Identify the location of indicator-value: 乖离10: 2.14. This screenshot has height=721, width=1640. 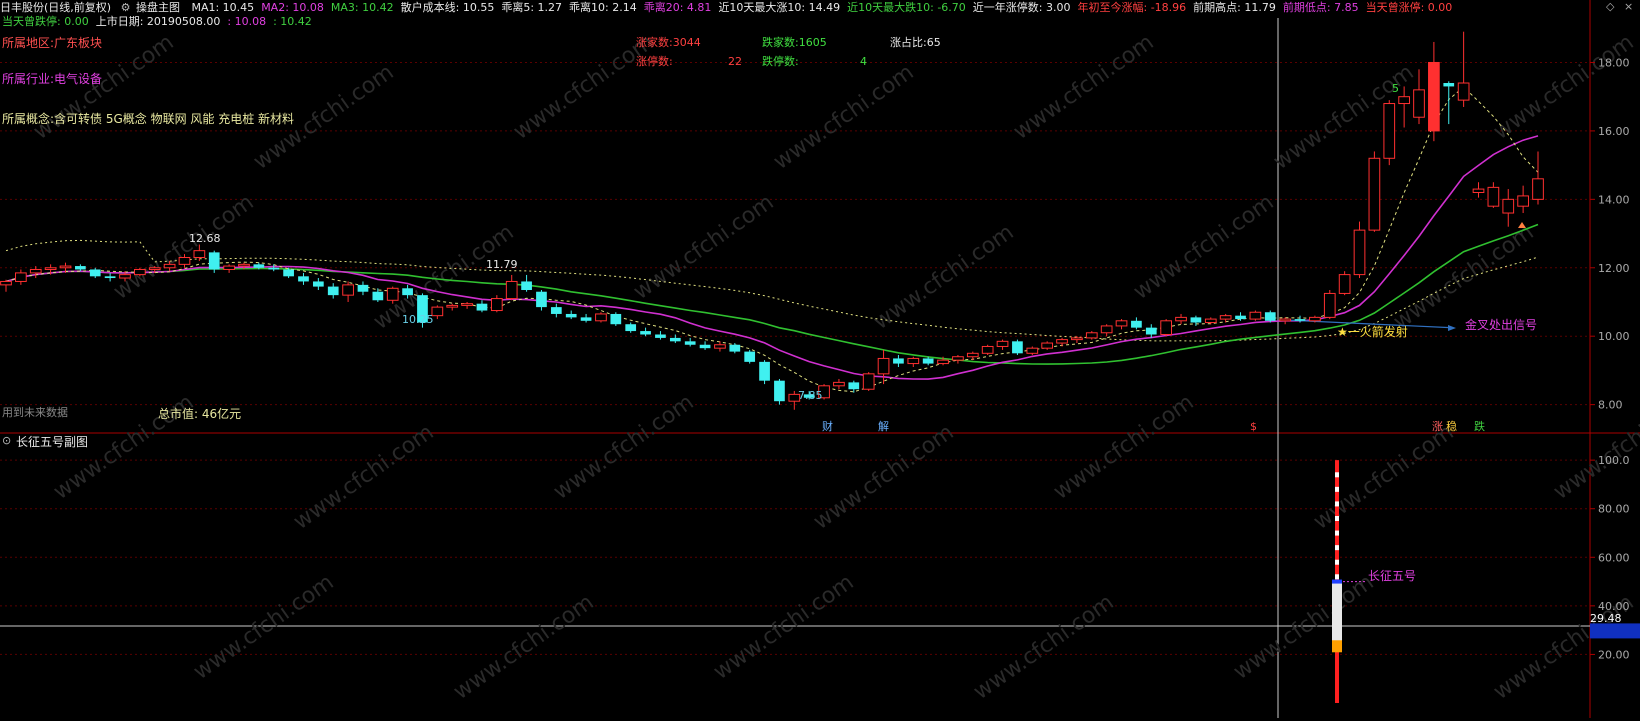
(603, 7).